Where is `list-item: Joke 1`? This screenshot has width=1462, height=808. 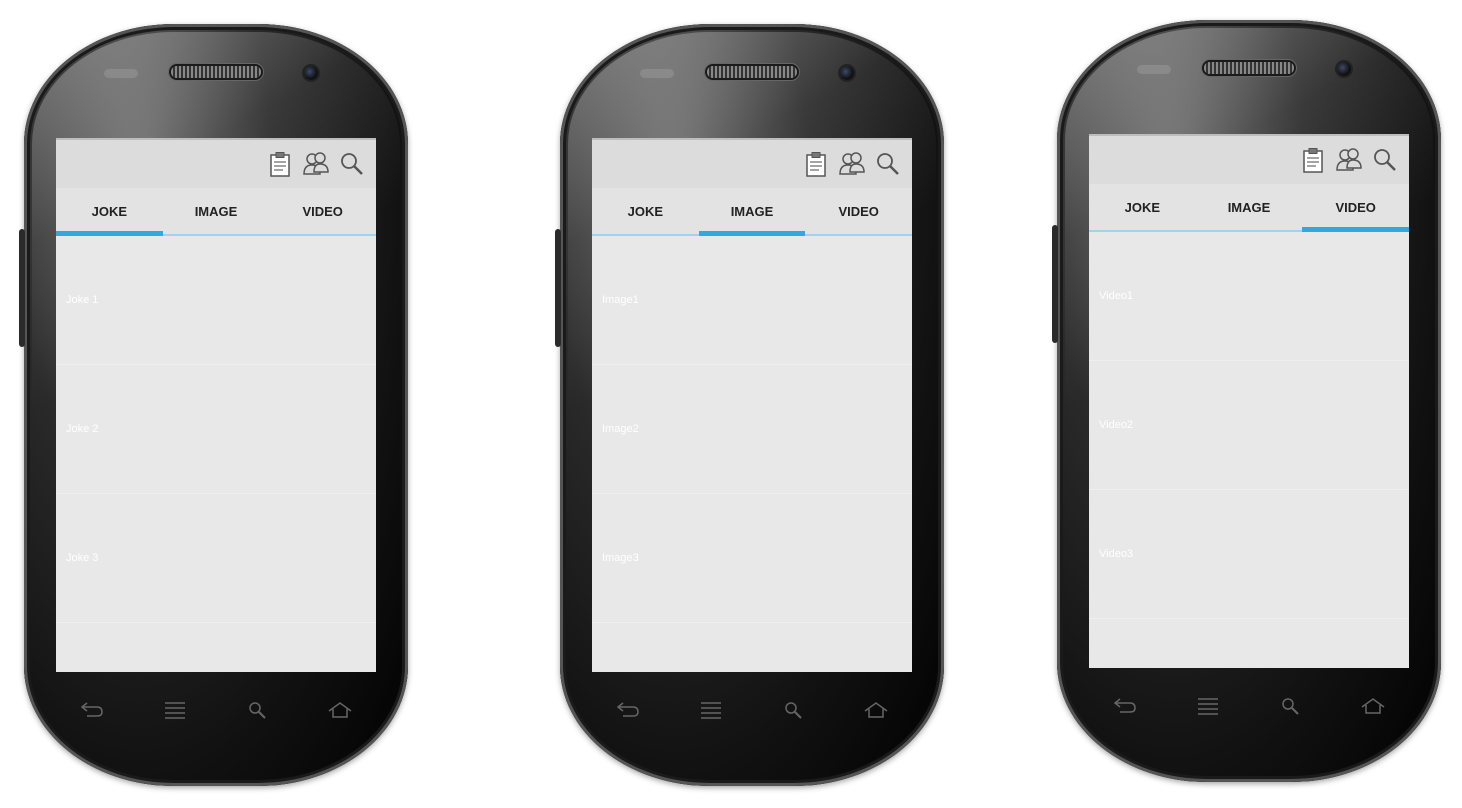
list-item: Joke 1 is located at coordinates (216, 300).